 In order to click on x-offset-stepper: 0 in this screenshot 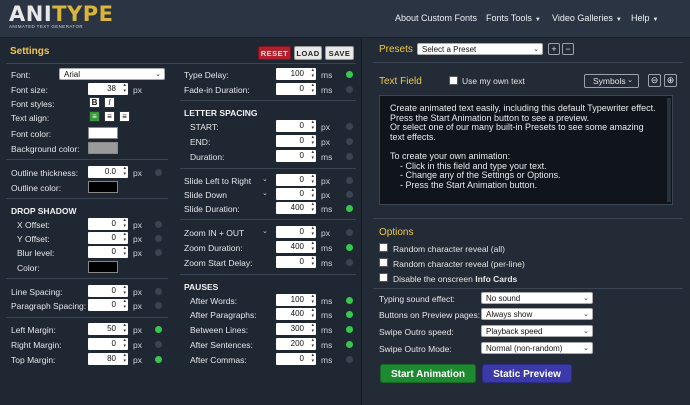, I will do `click(108, 223)`.